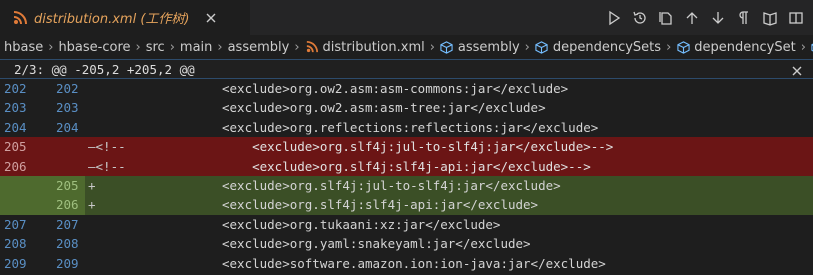  What do you see at coordinates (15, 224) in the screenshot?
I see `old-line-number: 207` at bounding box center [15, 224].